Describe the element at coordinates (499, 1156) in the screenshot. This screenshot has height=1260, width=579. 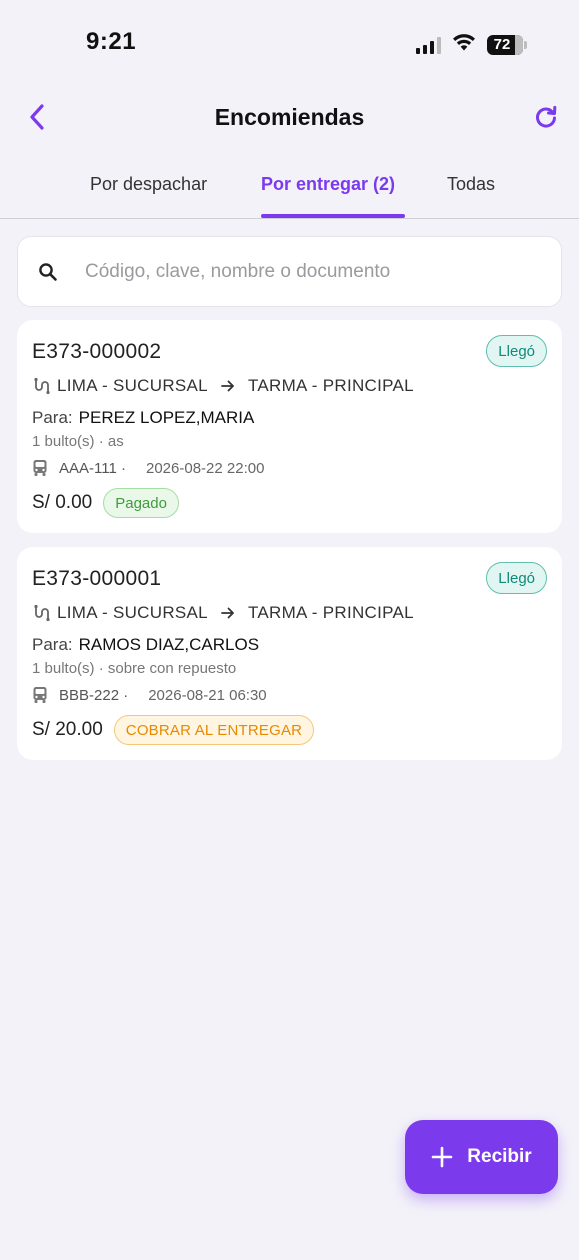
I see `receive-button-label: Recibir` at that location.